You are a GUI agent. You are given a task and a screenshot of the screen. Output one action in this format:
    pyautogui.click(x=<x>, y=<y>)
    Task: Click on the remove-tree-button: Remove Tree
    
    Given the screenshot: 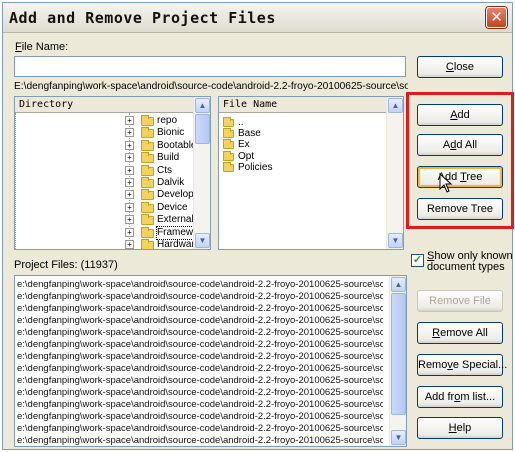 What is the action you would take?
    pyautogui.click(x=460, y=209)
    